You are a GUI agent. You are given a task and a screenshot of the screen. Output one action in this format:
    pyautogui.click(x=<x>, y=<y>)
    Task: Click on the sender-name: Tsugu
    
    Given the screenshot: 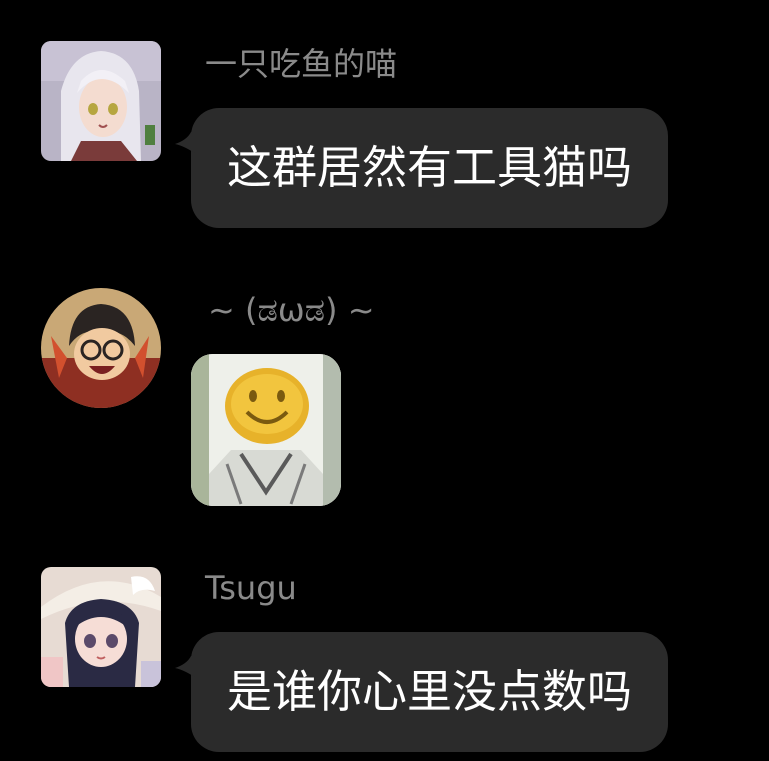 What is the action you would take?
    pyautogui.click(x=251, y=588)
    